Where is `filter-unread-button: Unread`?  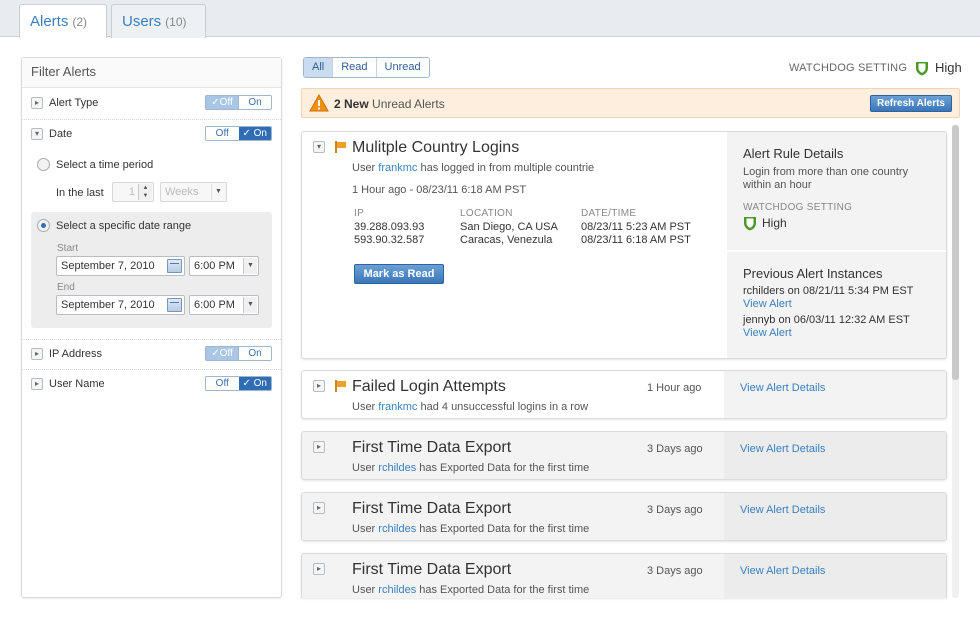 filter-unread-button: Unread is located at coordinates (402, 67).